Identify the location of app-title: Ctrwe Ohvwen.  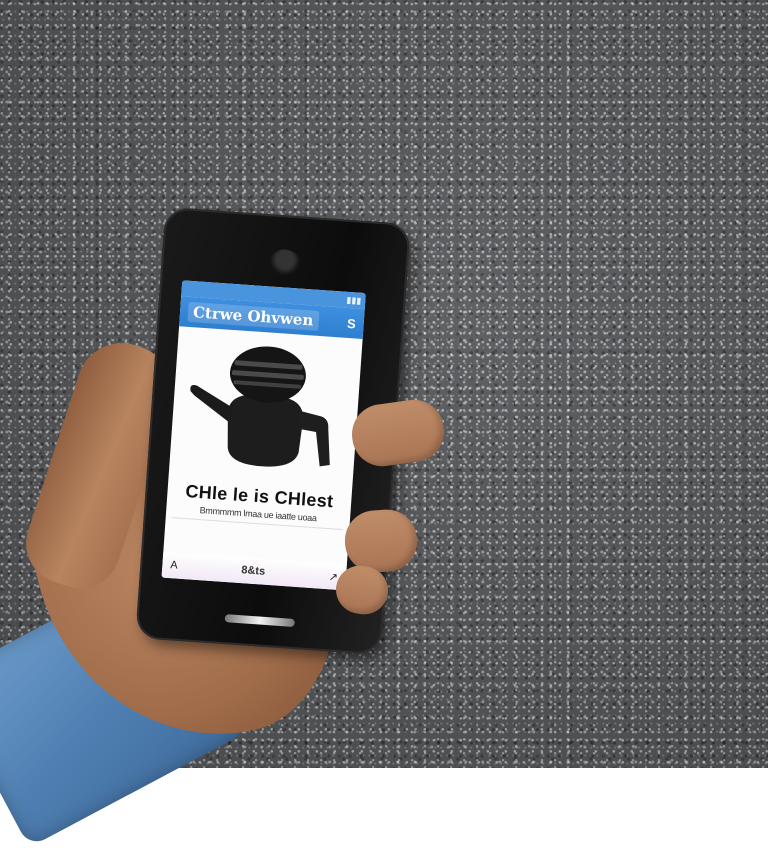
(253, 316).